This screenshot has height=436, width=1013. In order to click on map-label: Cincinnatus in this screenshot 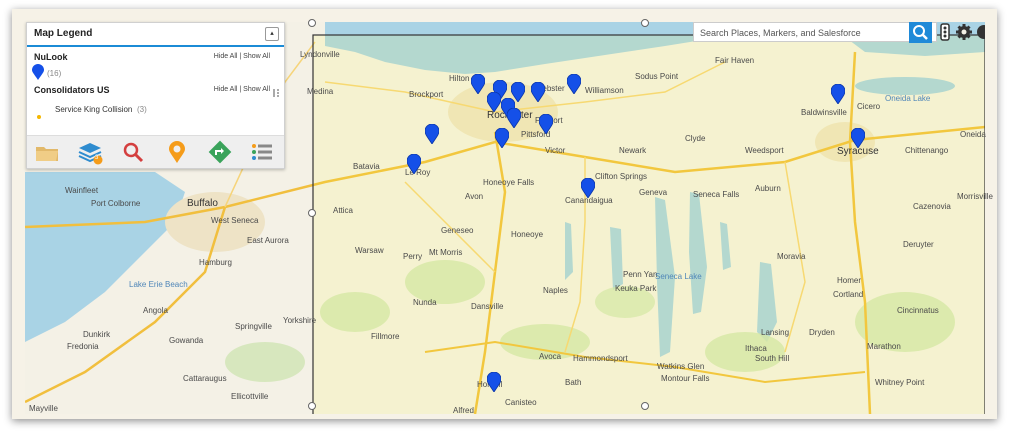, I will do `click(918, 310)`.